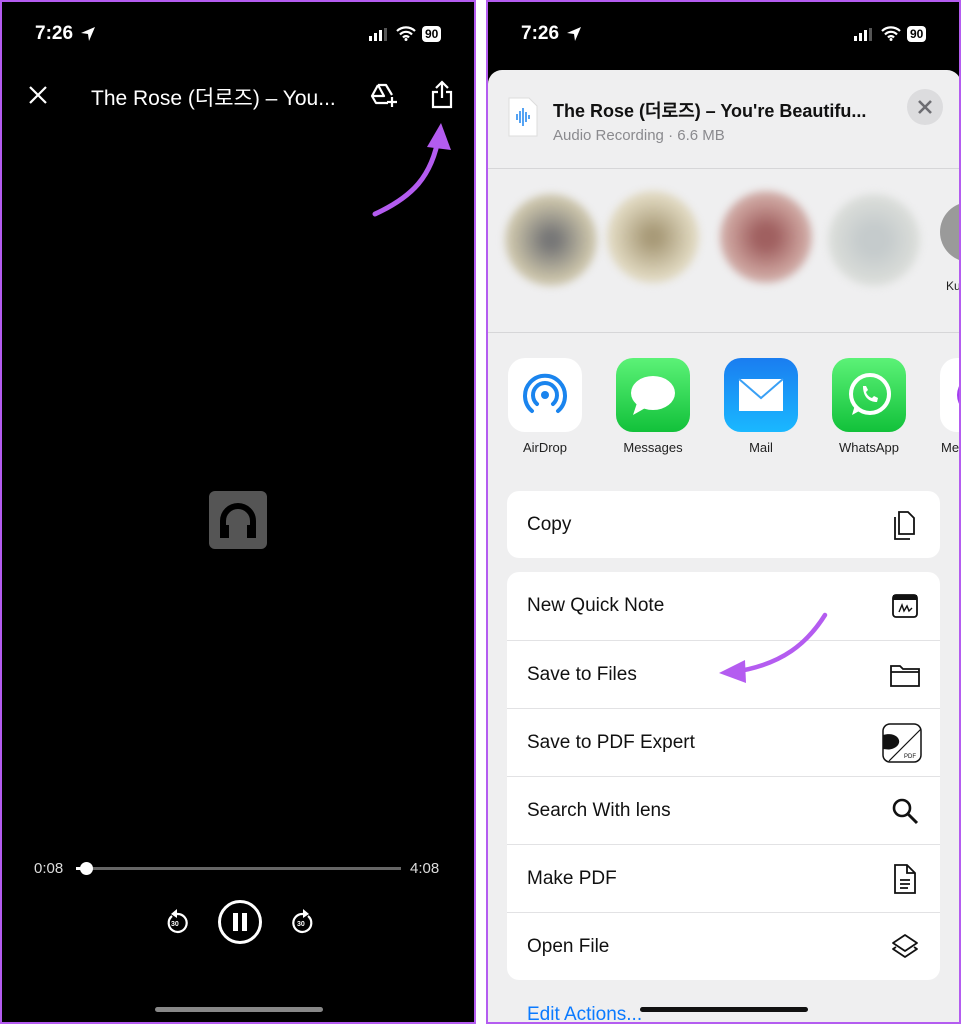 The image size is (961, 1024). Describe the element at coordinates (958, 395) in the screenshot. I see `messenger-icon` at that location.